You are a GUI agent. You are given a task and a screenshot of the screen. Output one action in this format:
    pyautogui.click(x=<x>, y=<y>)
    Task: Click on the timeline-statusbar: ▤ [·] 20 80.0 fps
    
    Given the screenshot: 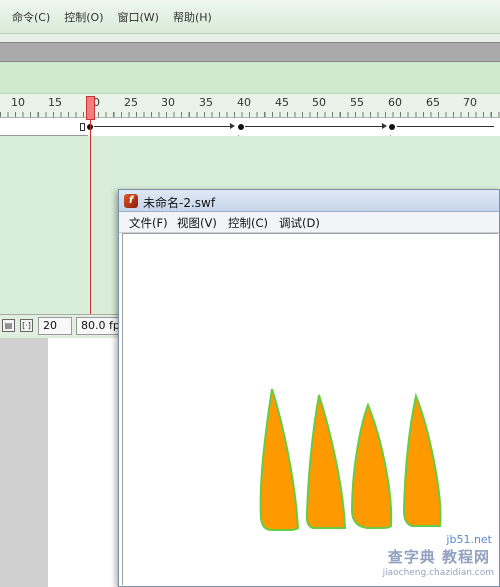 What is the action you would take?
    pyautogui.click(x=60, y=325)
    